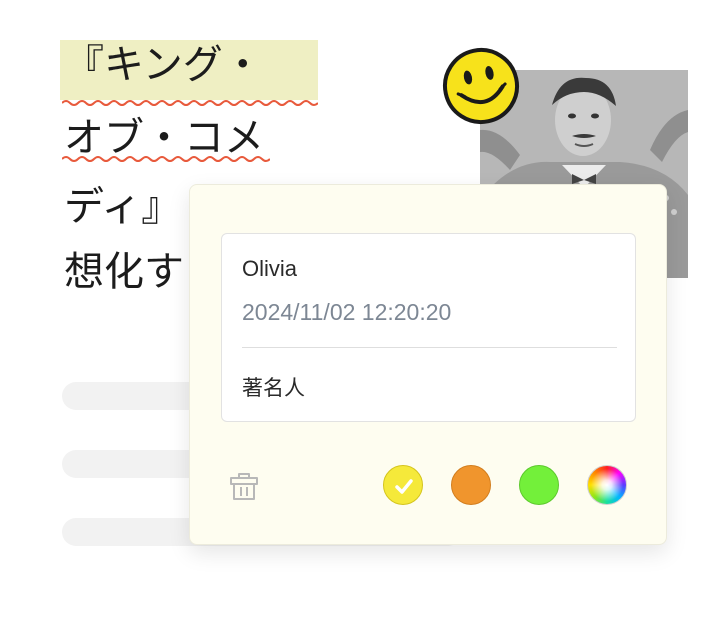 Image resolution: width=720 pixels, height=618 pixels. Describe the element at coordinates (163, 65) in the screenshot. I see `document-text-line: 『キング・` at that location.